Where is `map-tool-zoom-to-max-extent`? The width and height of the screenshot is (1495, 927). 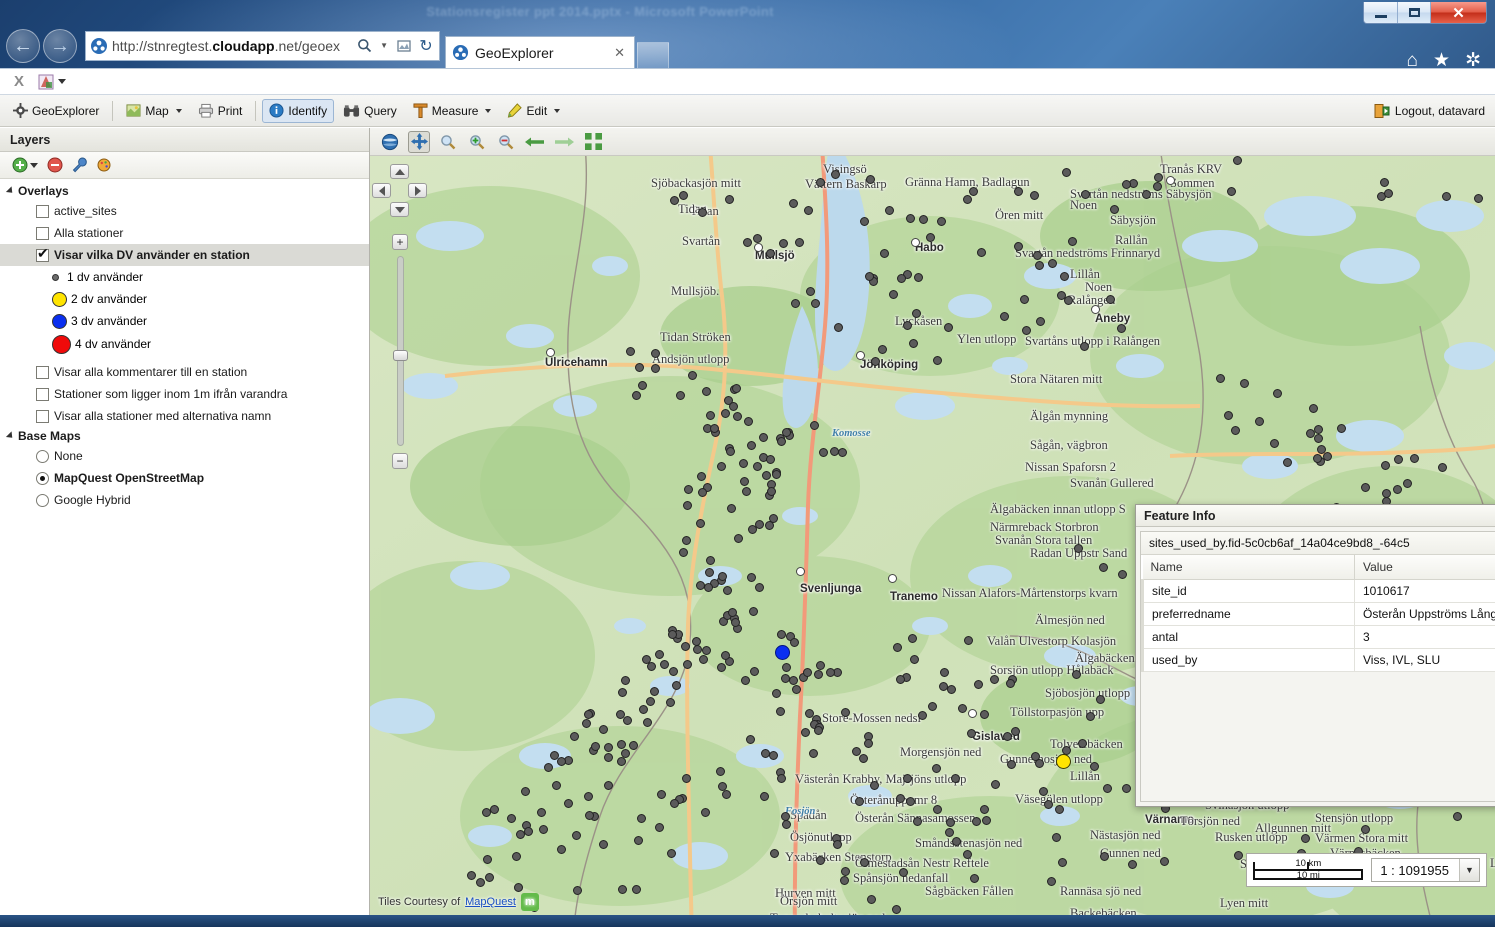 map-tool-zoom-to-max-extent is located at coordinates (593, 142).